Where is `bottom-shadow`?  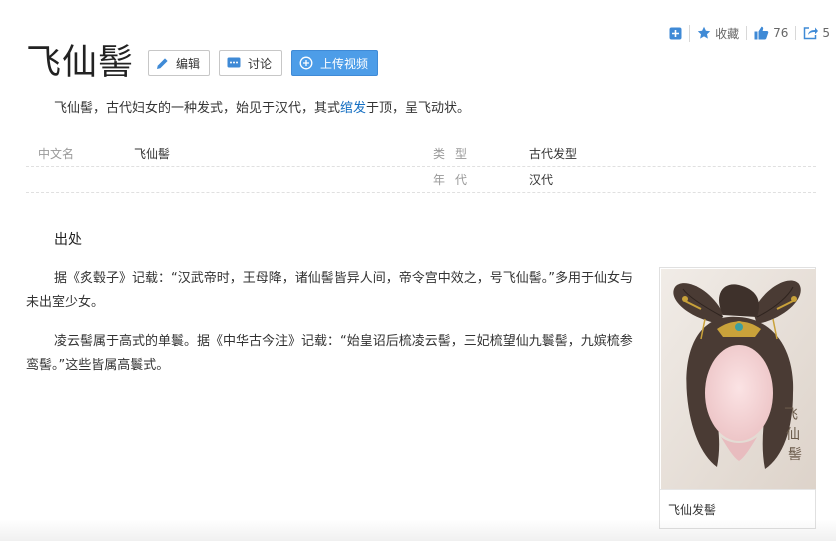 bottom-shadow is located at coordinates (418, 530).